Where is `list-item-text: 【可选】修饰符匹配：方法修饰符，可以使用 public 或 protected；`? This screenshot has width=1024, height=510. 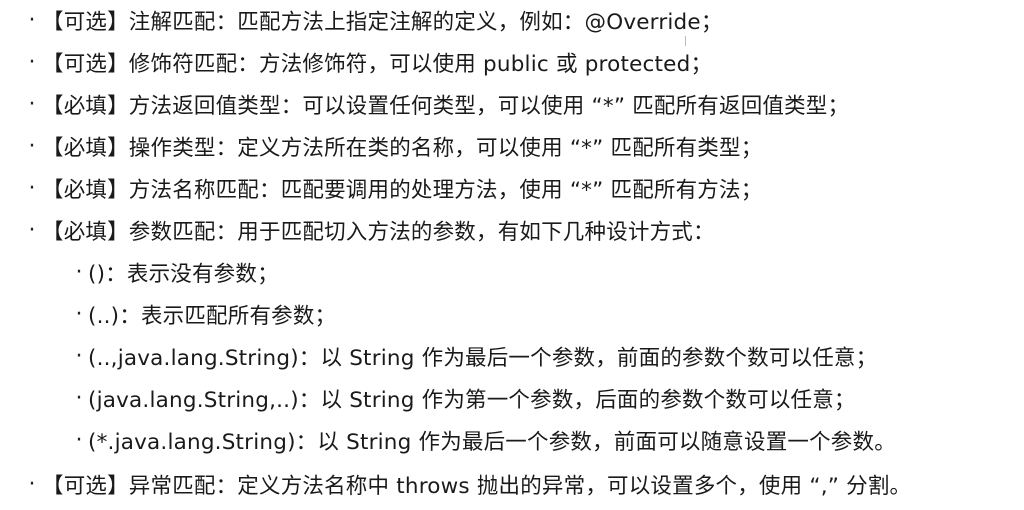 list-item-text: 【可选】修饰符匹配：方法修饰符，可以使用 public 或 protected； is located at coordinates (377, 64).